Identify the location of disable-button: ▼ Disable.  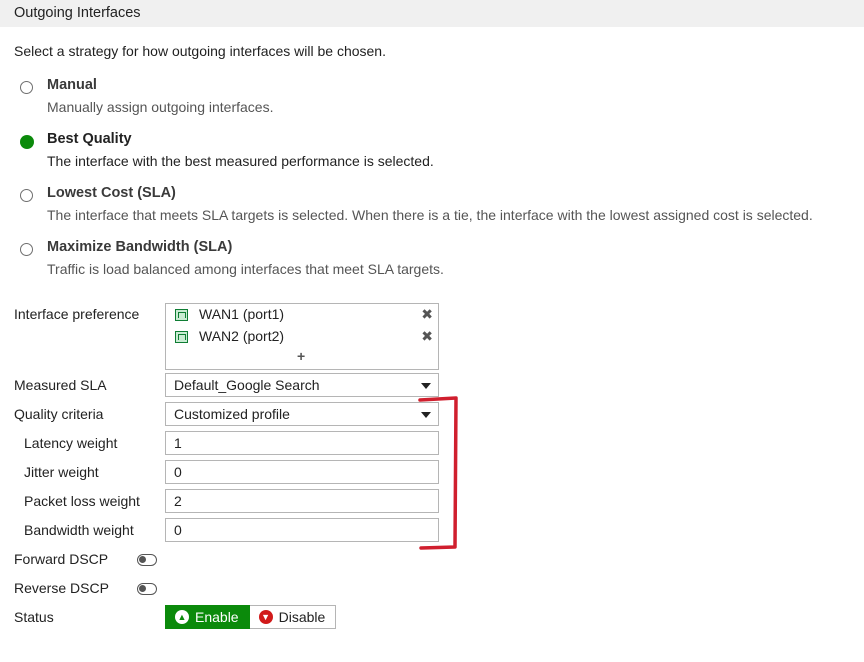
(293, 617).